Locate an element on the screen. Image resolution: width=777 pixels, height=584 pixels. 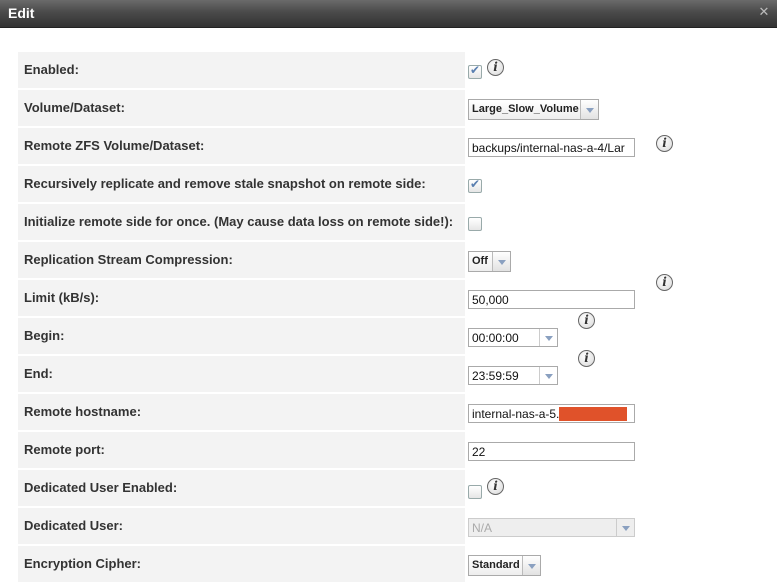
row-volume: Volume/Dataset: Large_Slow_Volume is located at coordinates (397, 109).